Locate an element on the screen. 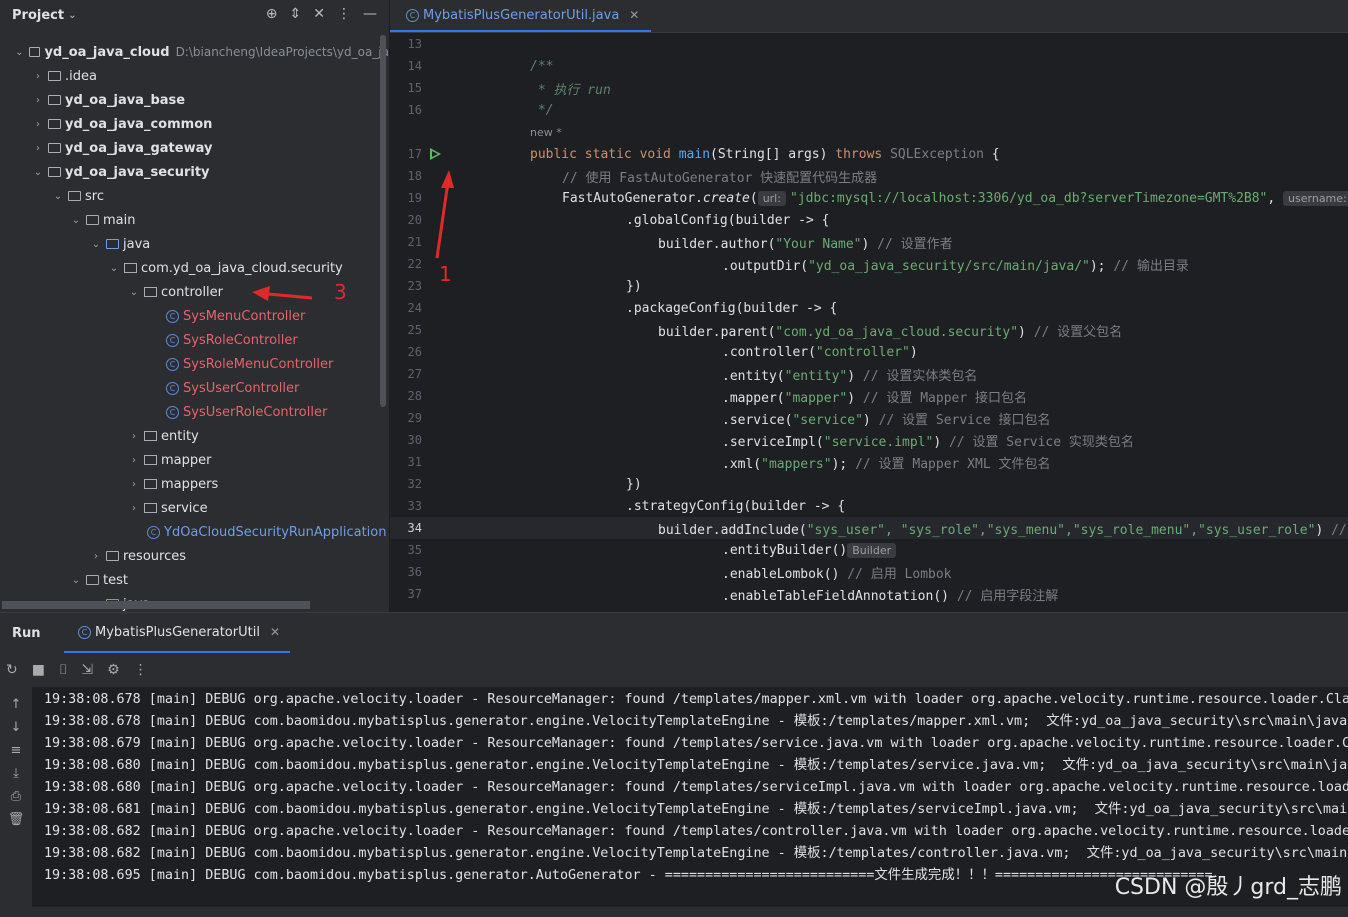 Image resolution: width=1348 pixels, height=917 pixels. camera-icon: ⌷ is located at coordinates (63, 670).